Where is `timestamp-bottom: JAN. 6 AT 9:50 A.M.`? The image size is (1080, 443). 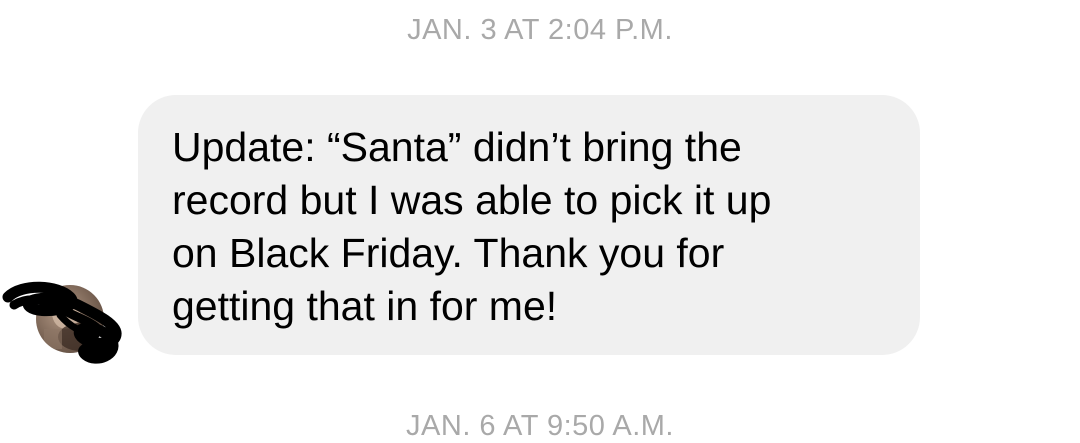 timestamp-bottom: JAN. 6 AT 9:50 A.M. is located at coordinates (540, 426).